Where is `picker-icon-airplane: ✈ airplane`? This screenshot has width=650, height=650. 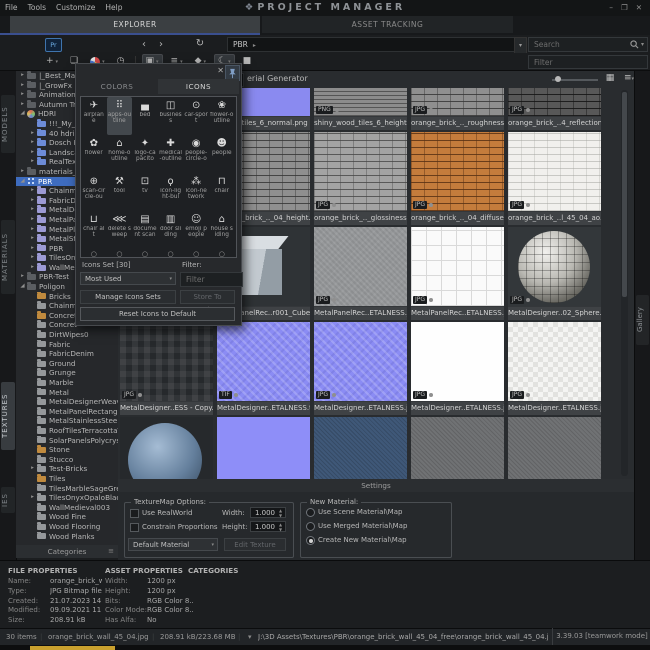 picker-icon-airplane: ✈ airplane is located at coordinates (94, 116).